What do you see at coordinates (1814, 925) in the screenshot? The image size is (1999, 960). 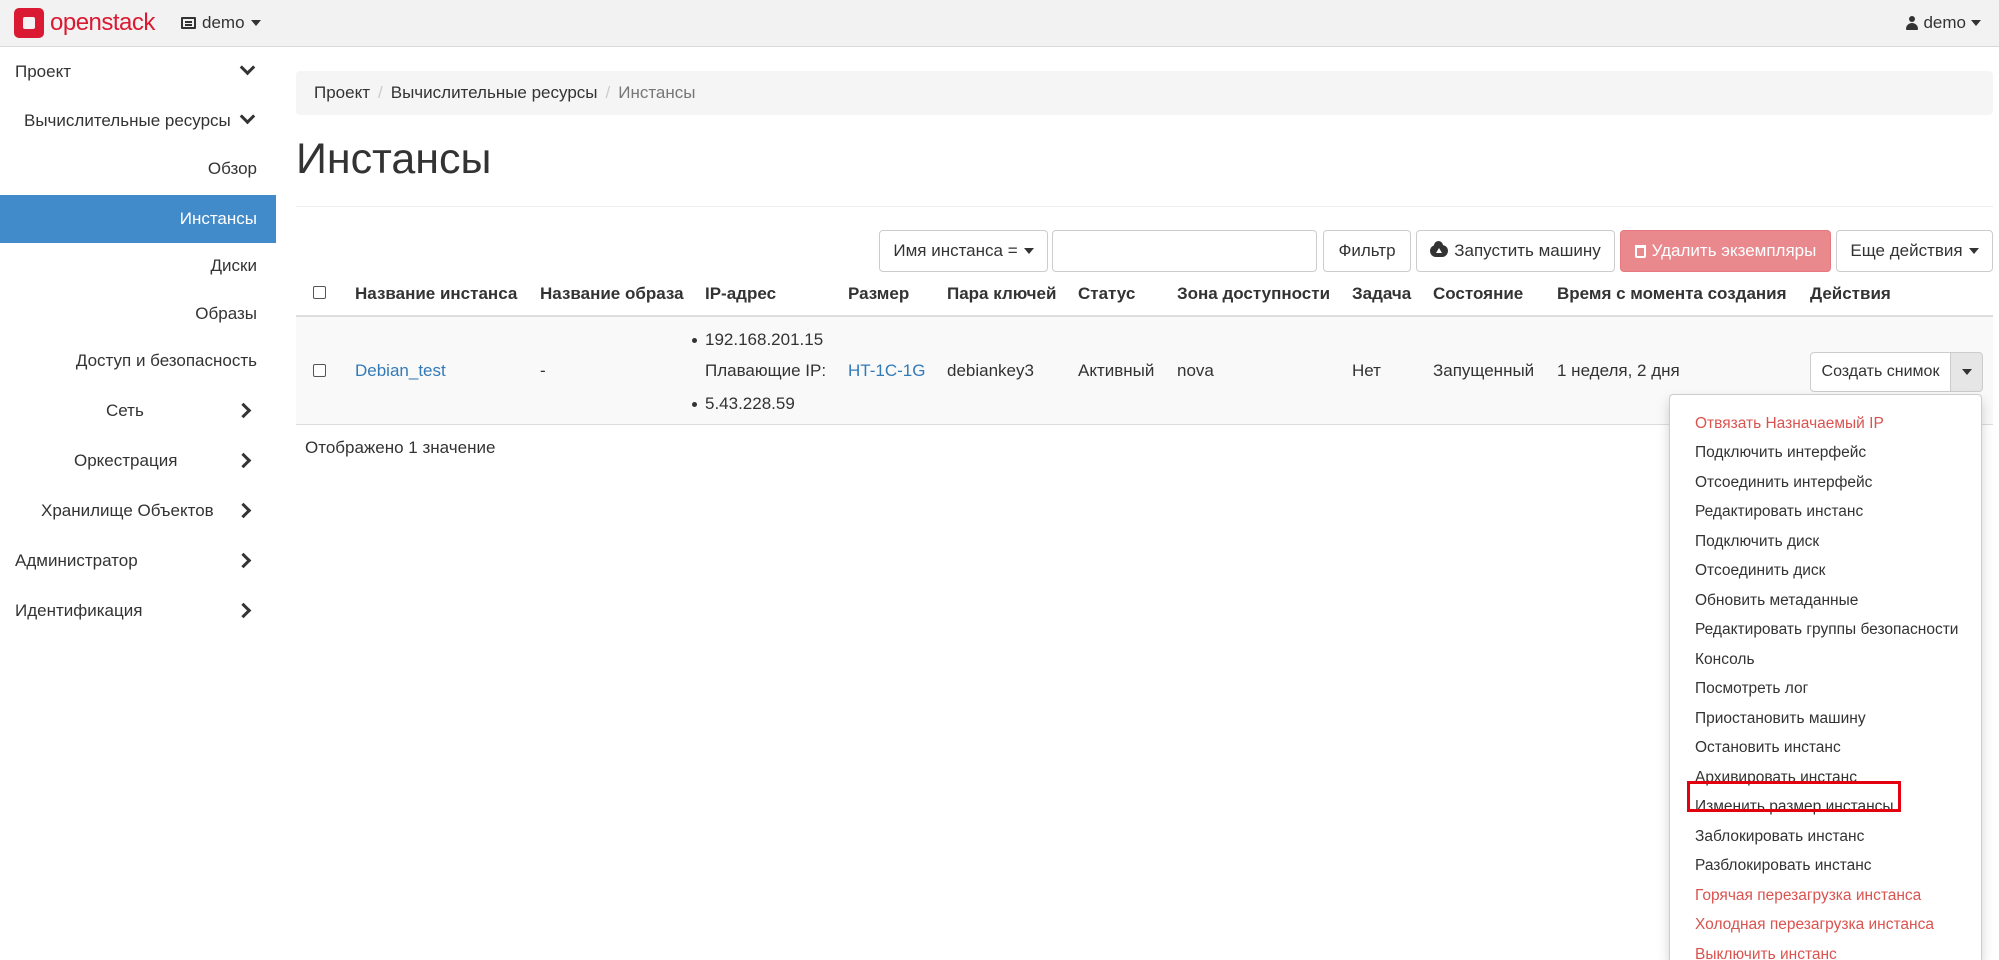 I see `menu-item-hard-reboot: Холодная перезагрузка инстанса` at bounding box center [1814, 925].